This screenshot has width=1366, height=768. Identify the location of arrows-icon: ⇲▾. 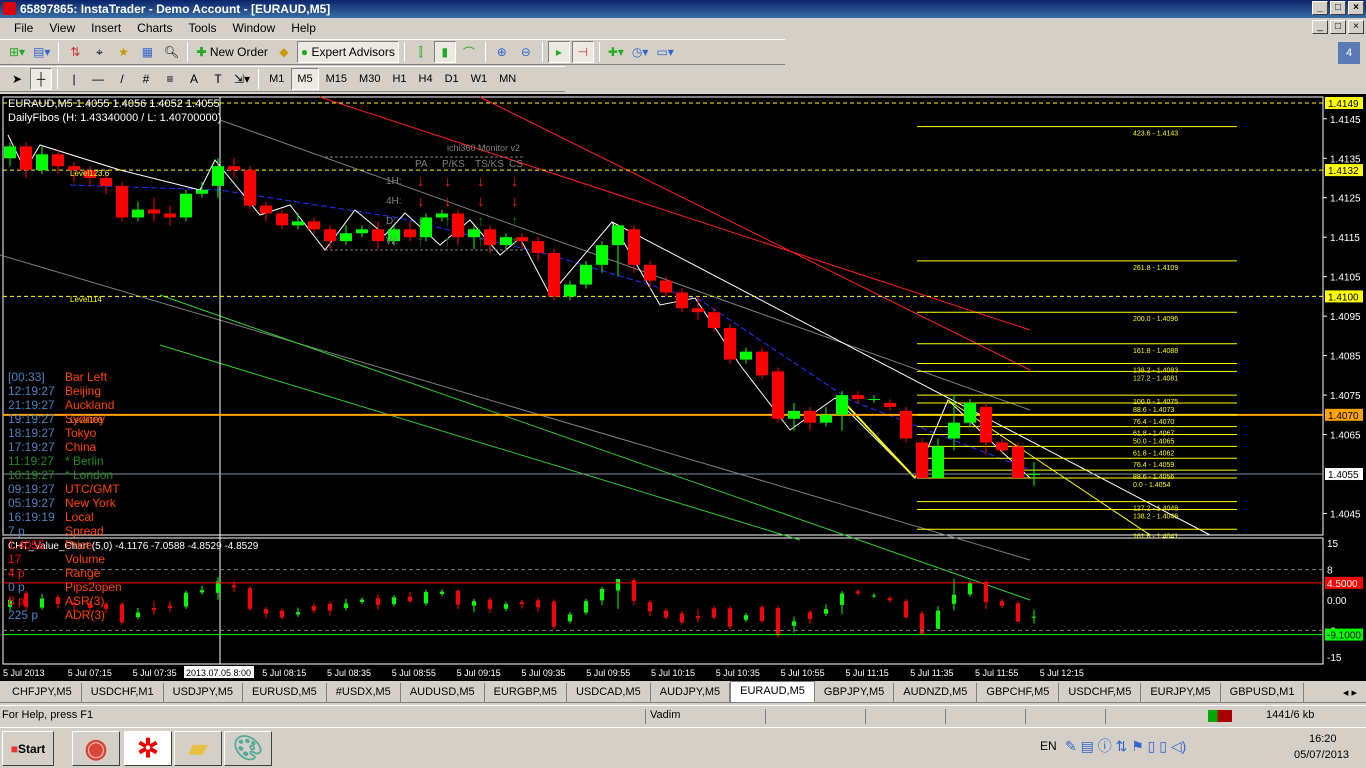
(242, 79).